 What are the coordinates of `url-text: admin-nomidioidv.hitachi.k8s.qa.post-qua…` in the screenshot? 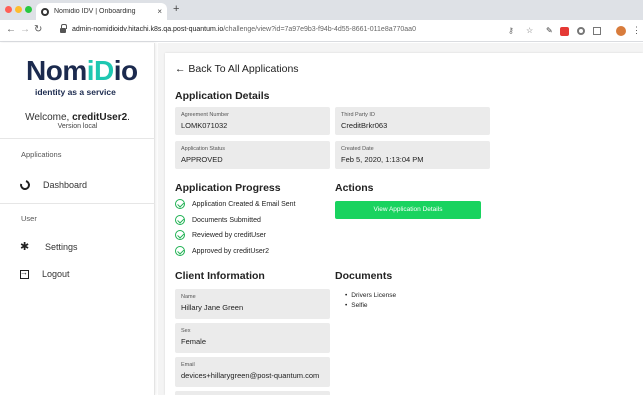 It's located at (244, 29).